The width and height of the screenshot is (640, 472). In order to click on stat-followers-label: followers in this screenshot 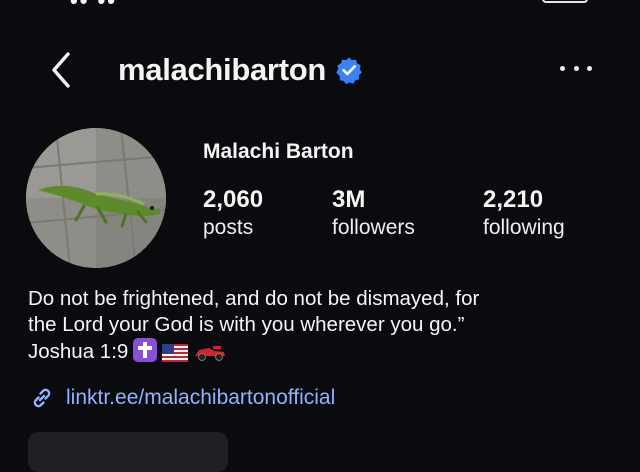, I will do `click(373, 227)`.